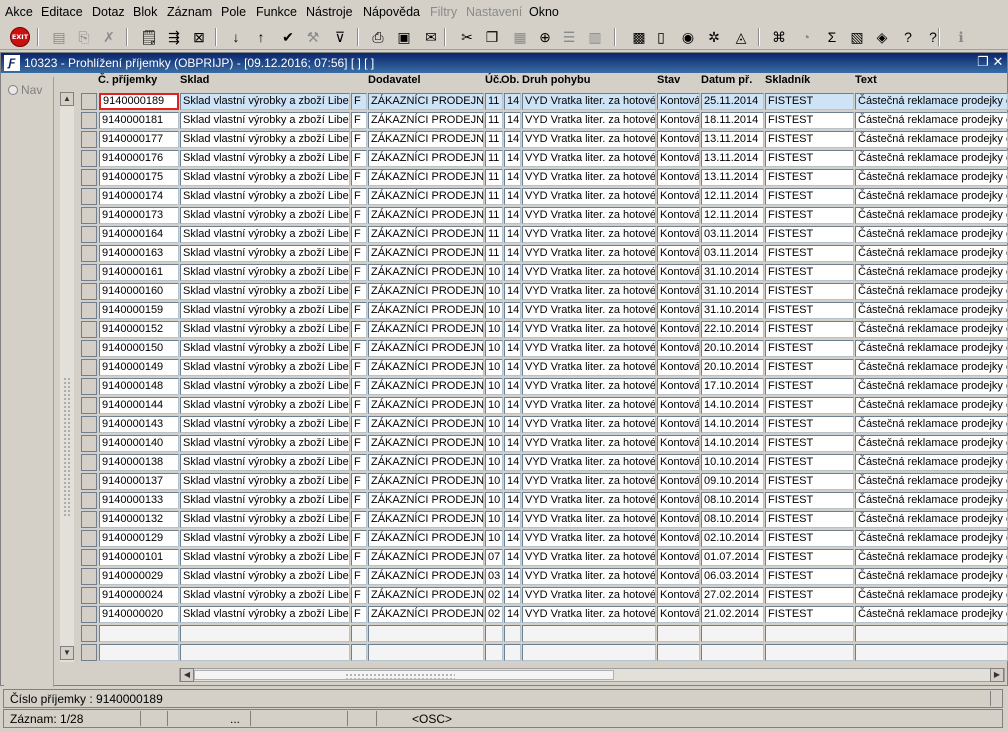  What do you see at coordinates (494, 595) in the screenshot?
I see `table-cell: 02` at bounding box center [494, 595].